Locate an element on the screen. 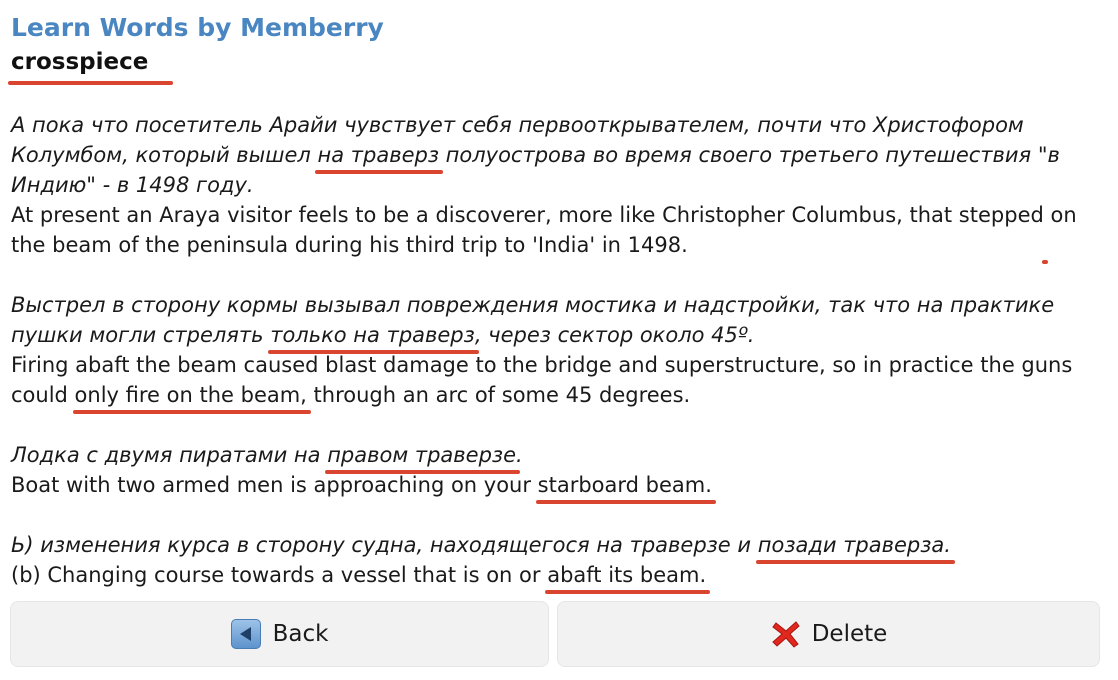 This screenshot has height=680, width=1118. highlighted-phrase: правом траверзе is located at coordinates (422, 455).